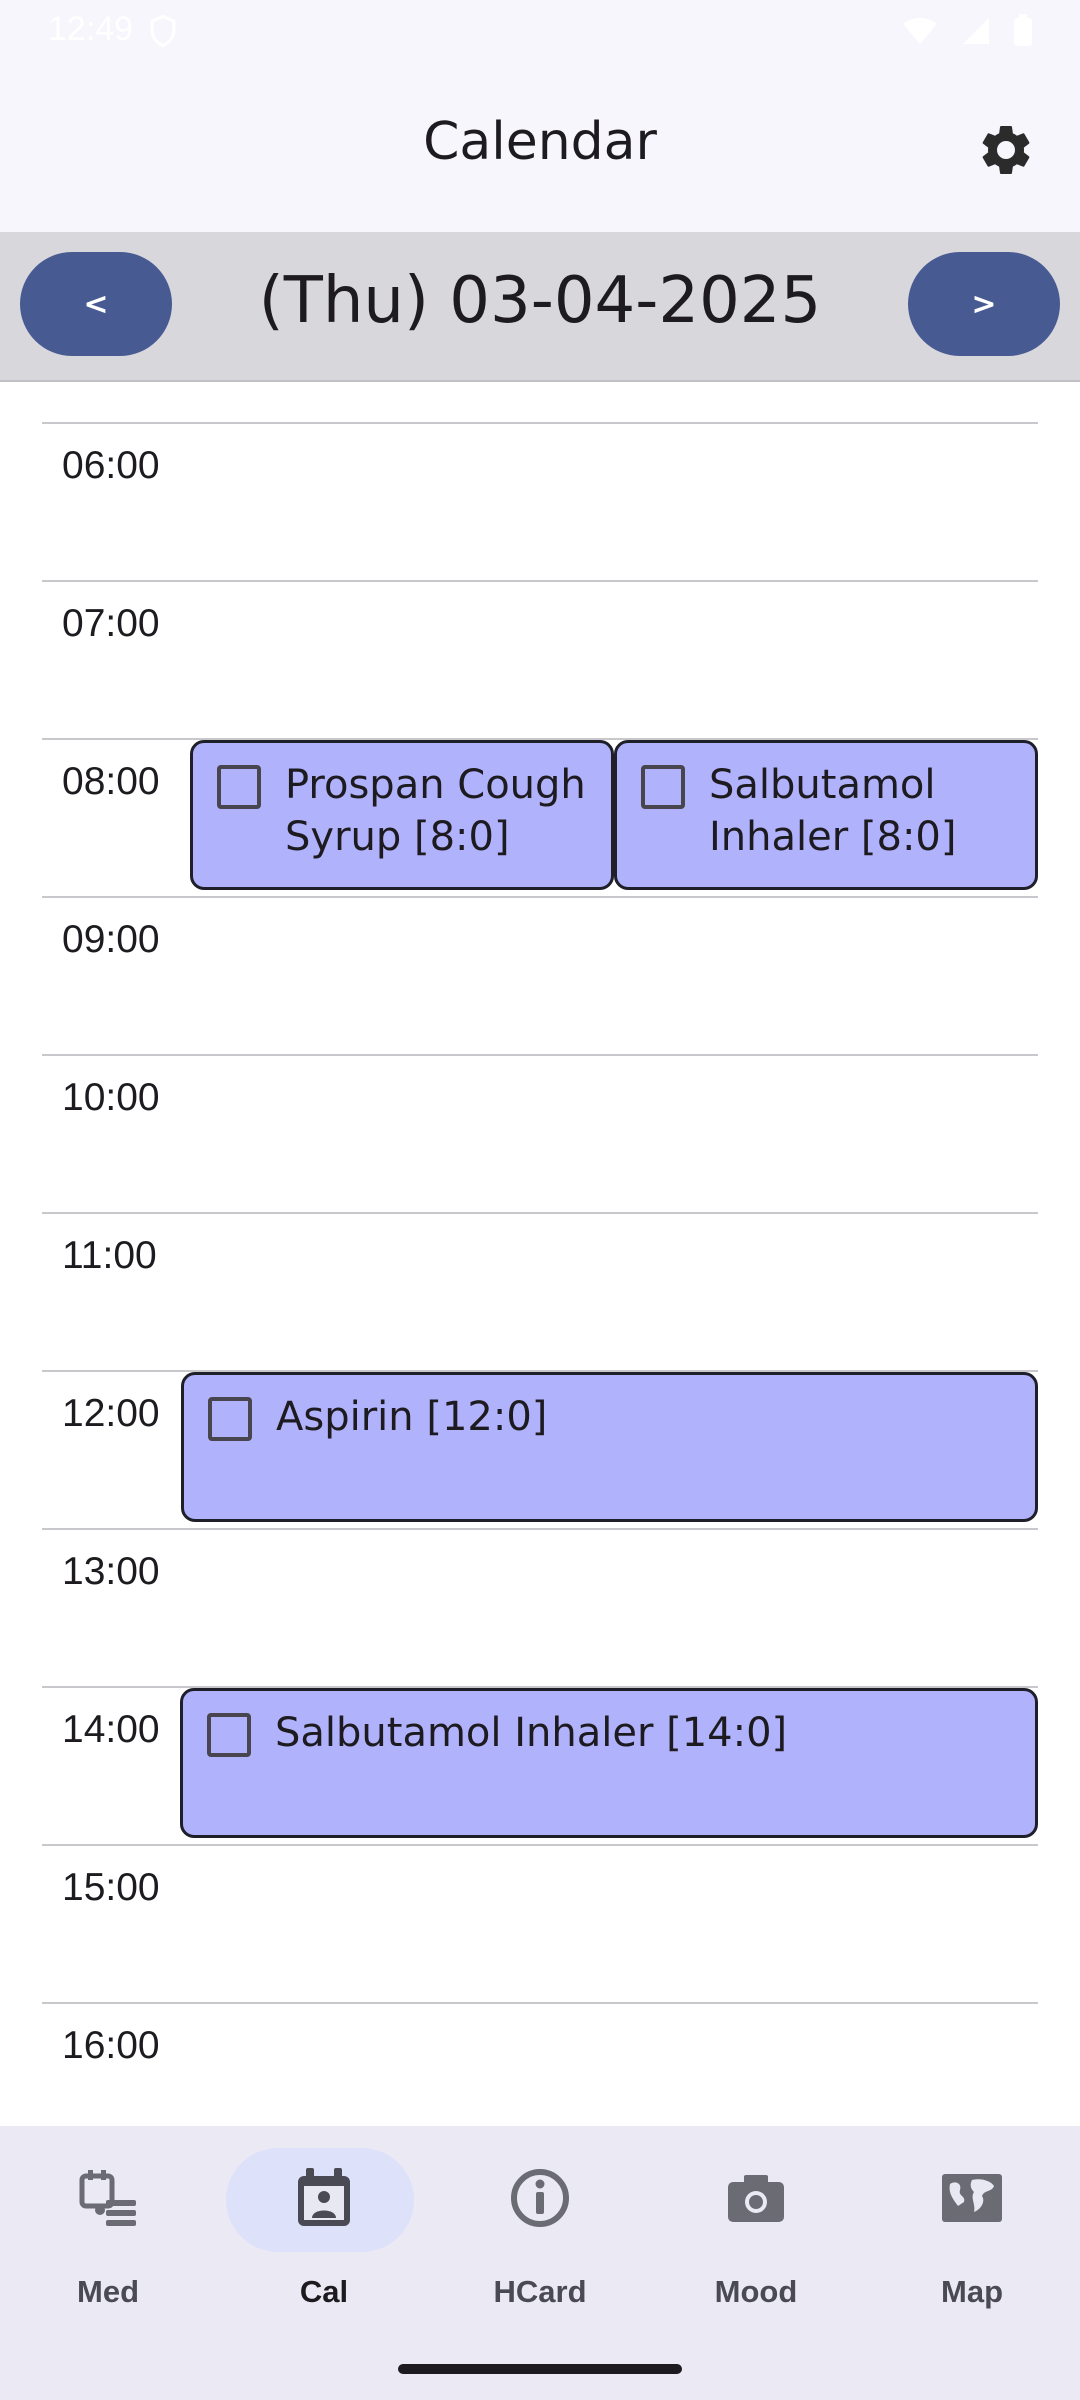 The width and height of the screenshot is (1080, 2400). What do you see at coordinates (833, 811) in the screenshot?
I see `event-label: Salbutamol Inhaler [8:0]` at bounding box center [833, 811].